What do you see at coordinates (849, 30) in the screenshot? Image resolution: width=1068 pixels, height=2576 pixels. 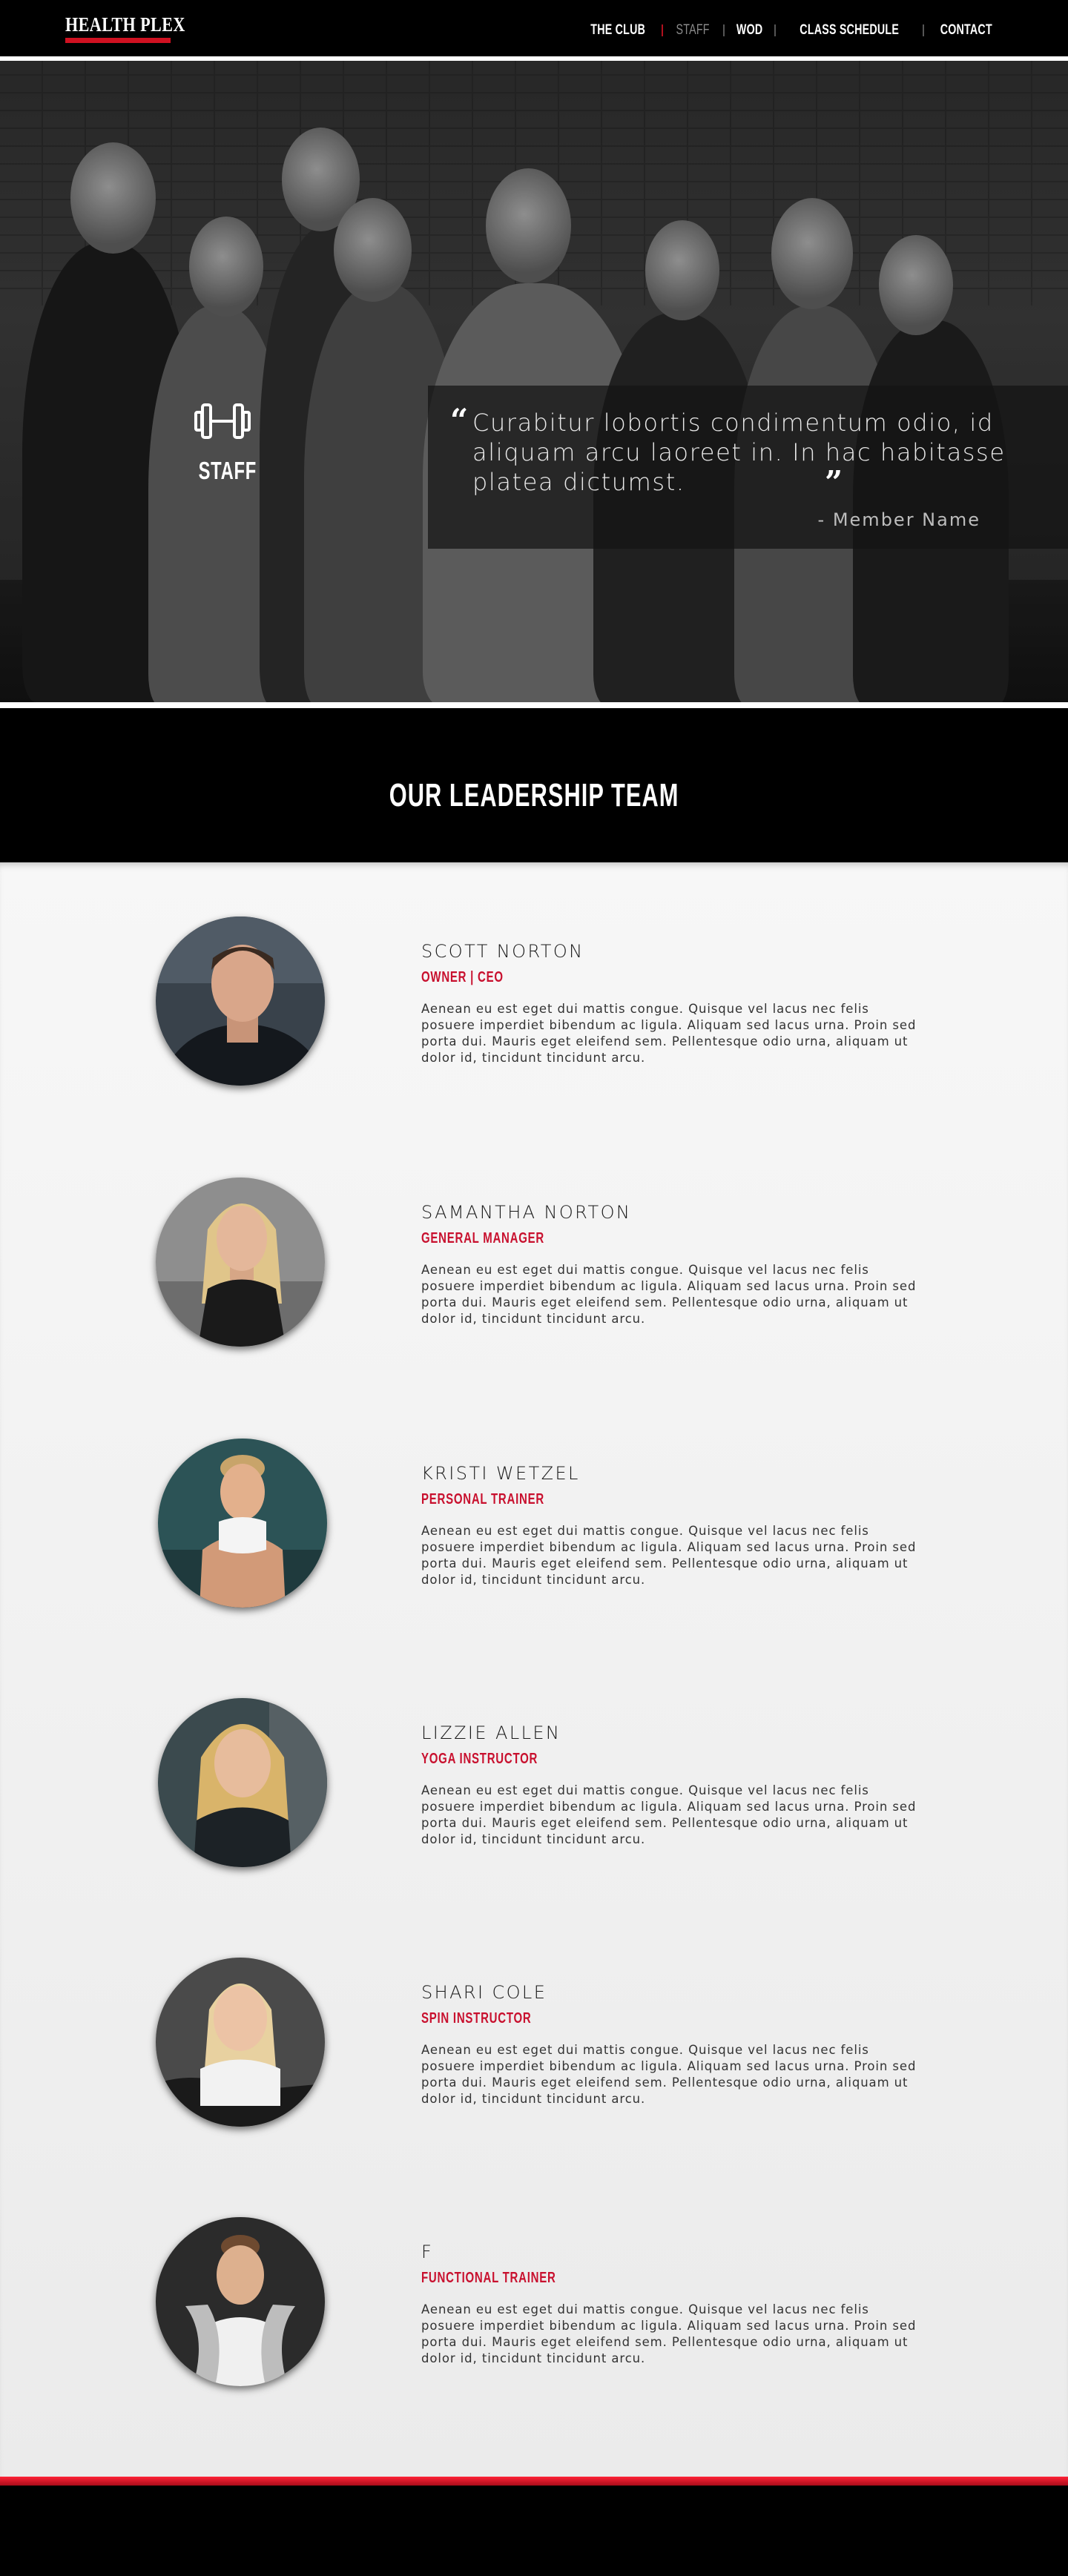 I see `nav-item-class-schedule: CLASS SCHEDULE` at bounding box center [849, 30].